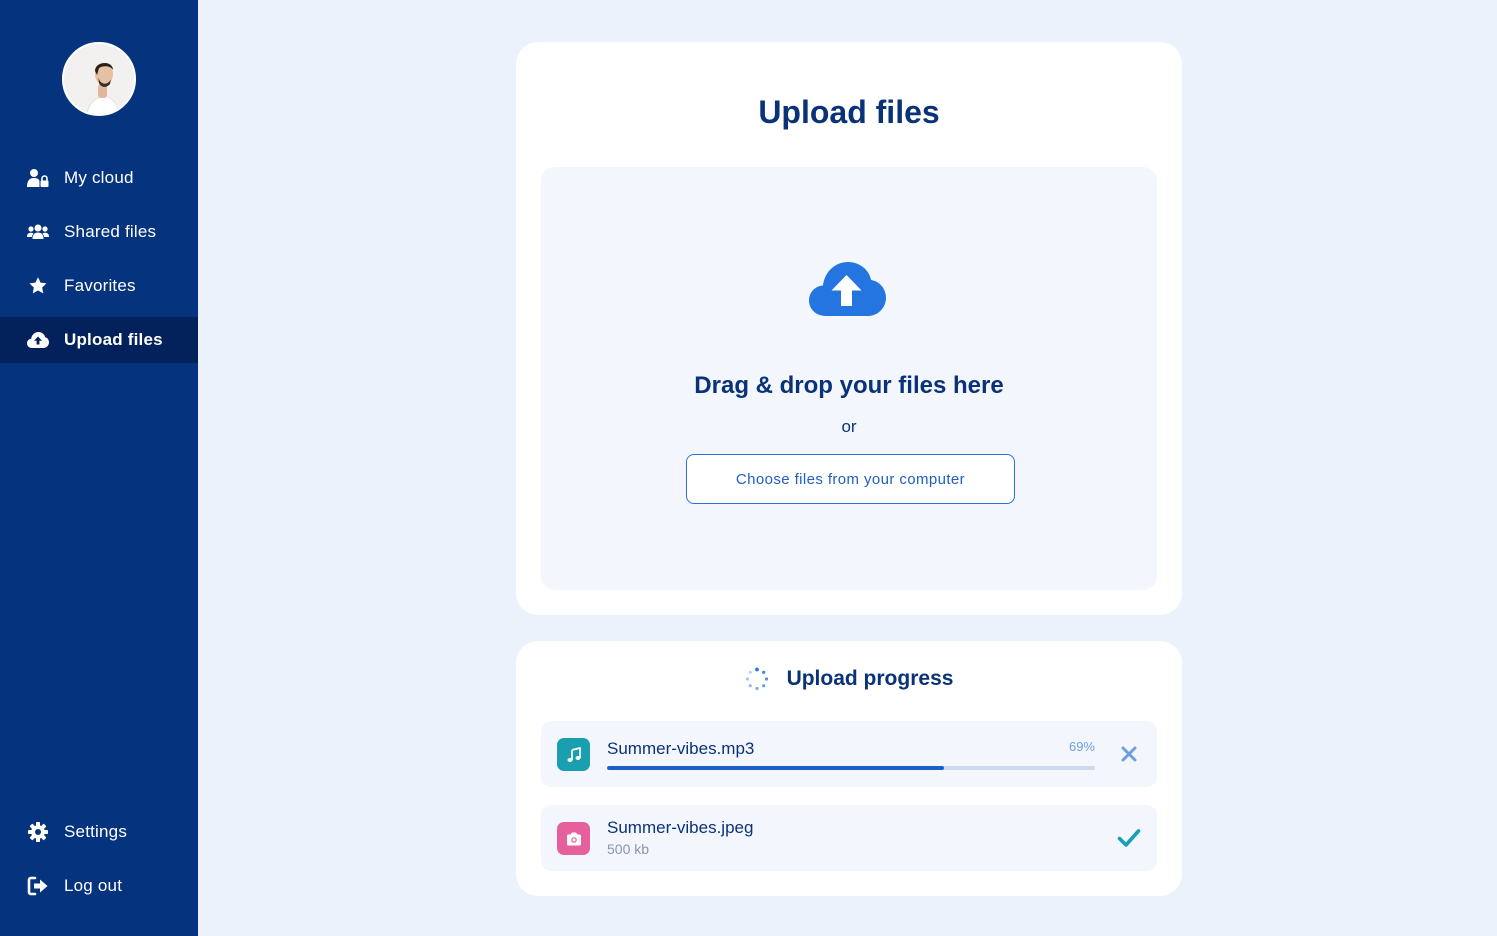  What do you see at coordinates (110, 231) in the screenshot?
I see `sidebar-item-label: Shared files` at bounding box center [110, 231].